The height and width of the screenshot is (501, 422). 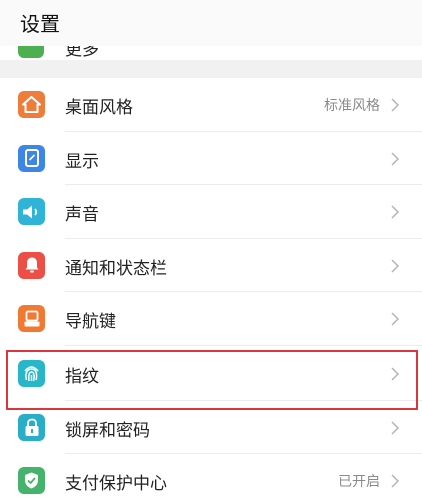 I want to click on settings-item-display: 显示, so click(x=211, y=158).